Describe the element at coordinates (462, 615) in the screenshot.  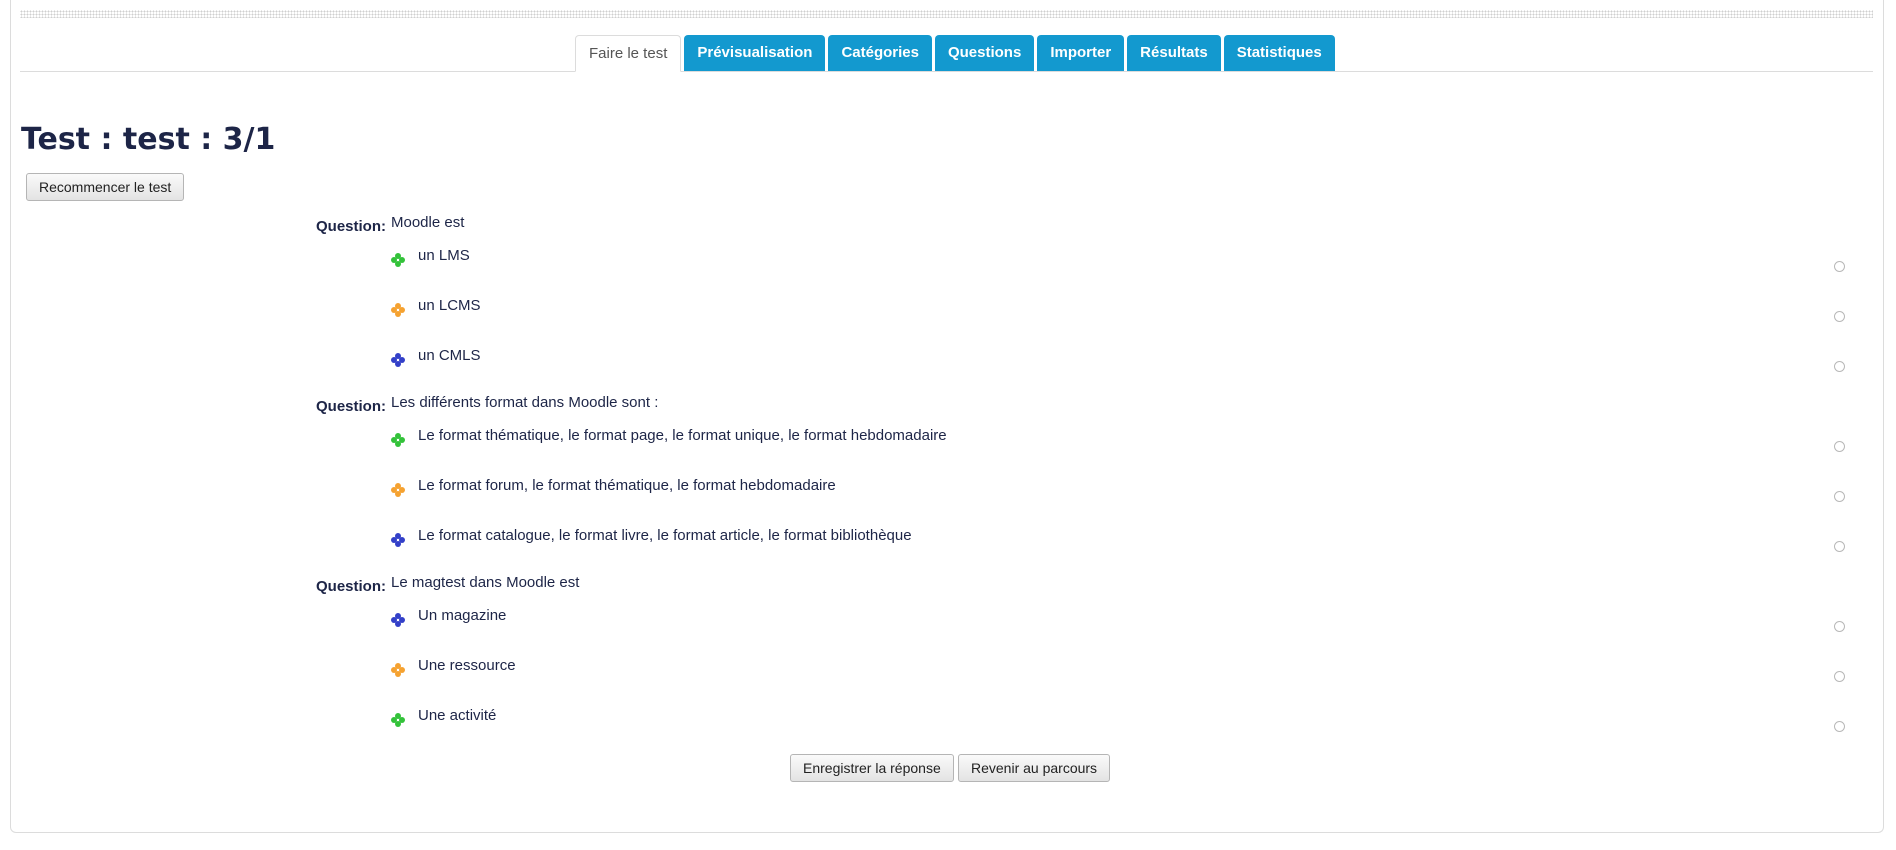
I see `answer-text: Un magazine` at that location.